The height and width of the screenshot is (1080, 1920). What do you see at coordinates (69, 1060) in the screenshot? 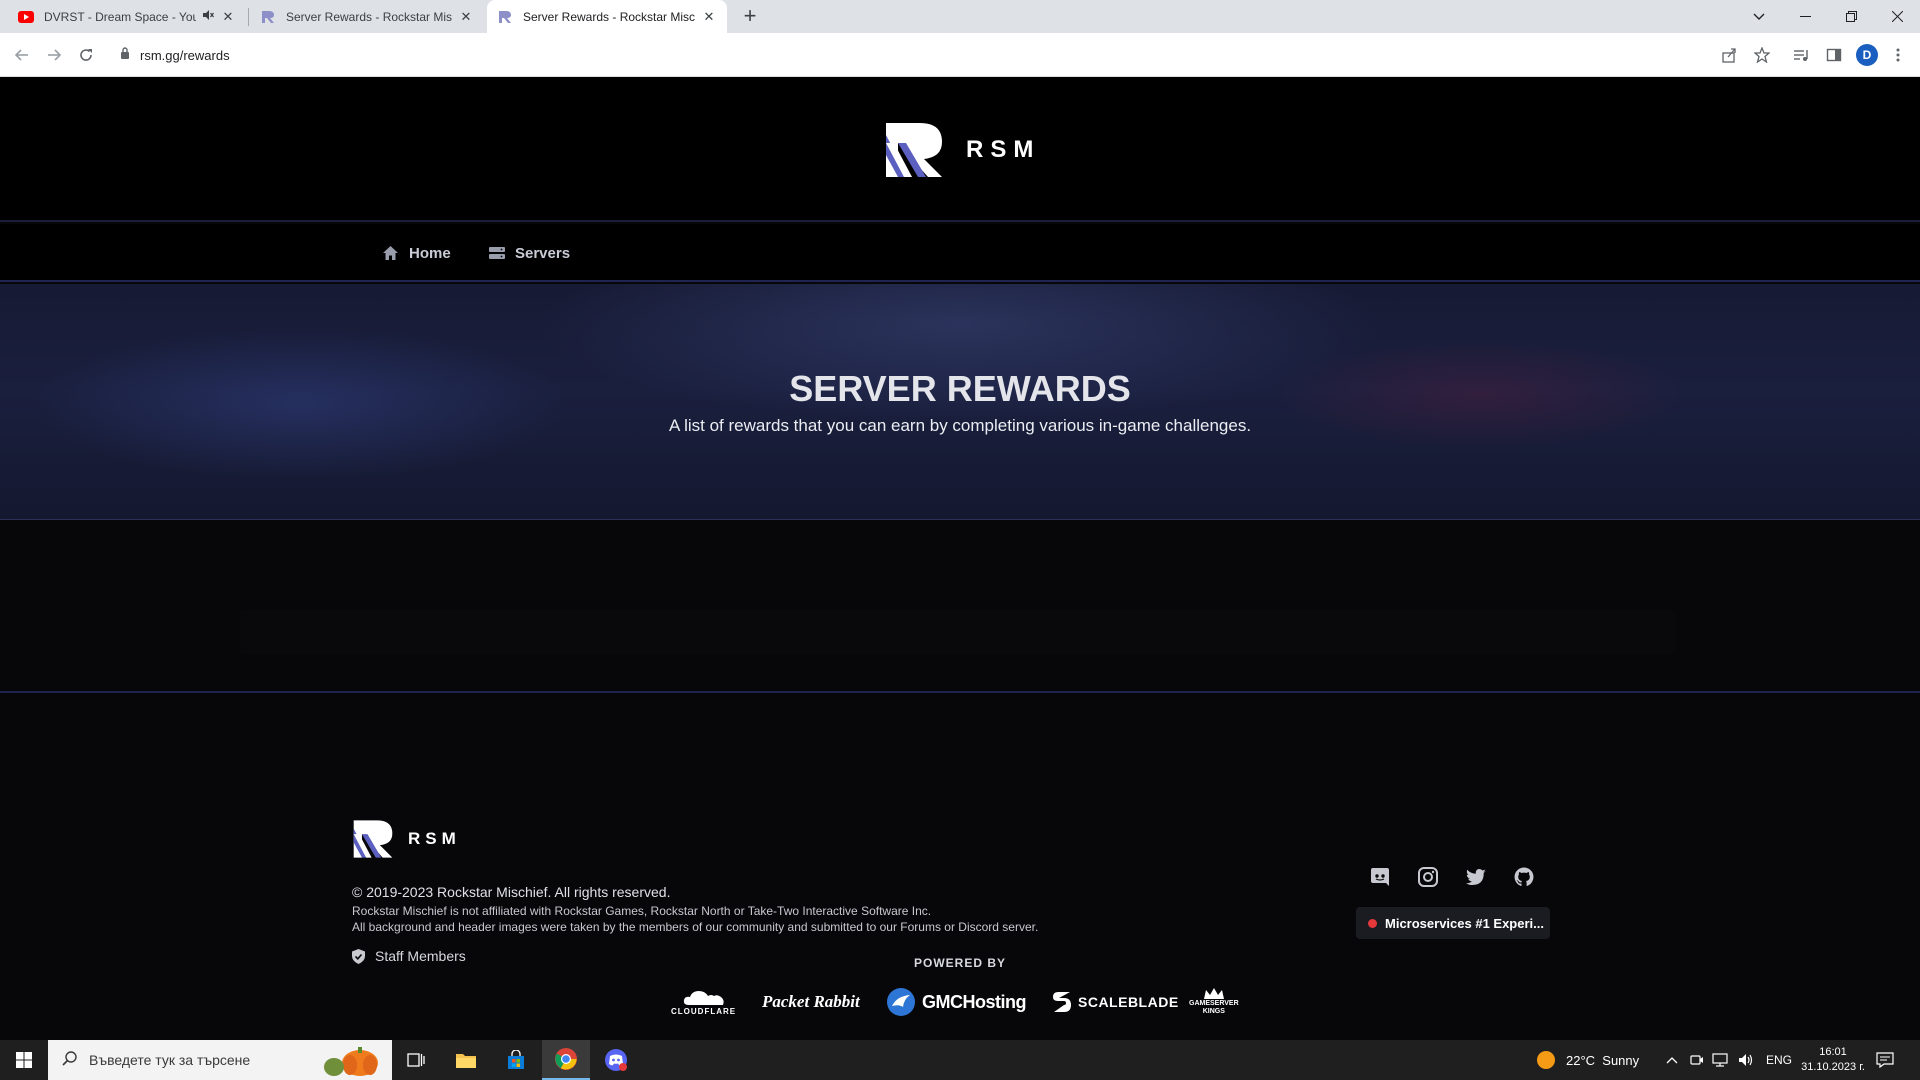
I see `search-icon` at bounding box center [69, 1060].